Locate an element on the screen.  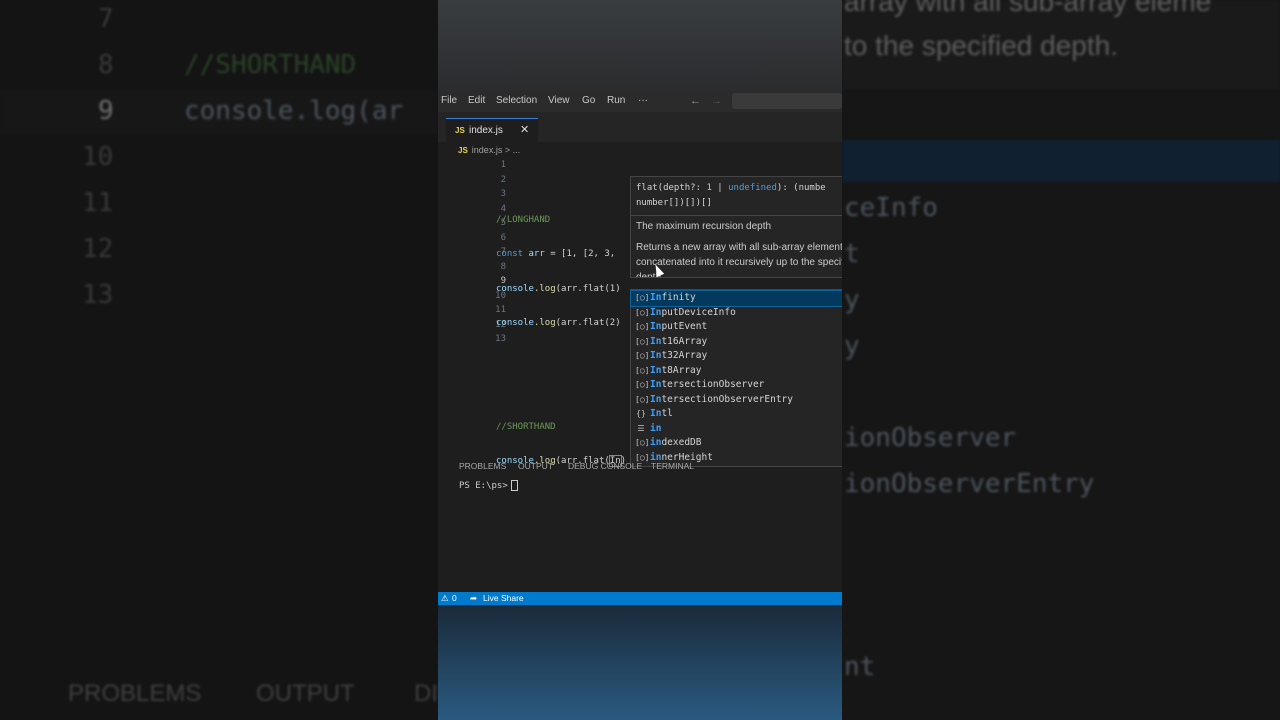
code-line: console.log(arr.flat(1) is located at coordinates (561, 289).